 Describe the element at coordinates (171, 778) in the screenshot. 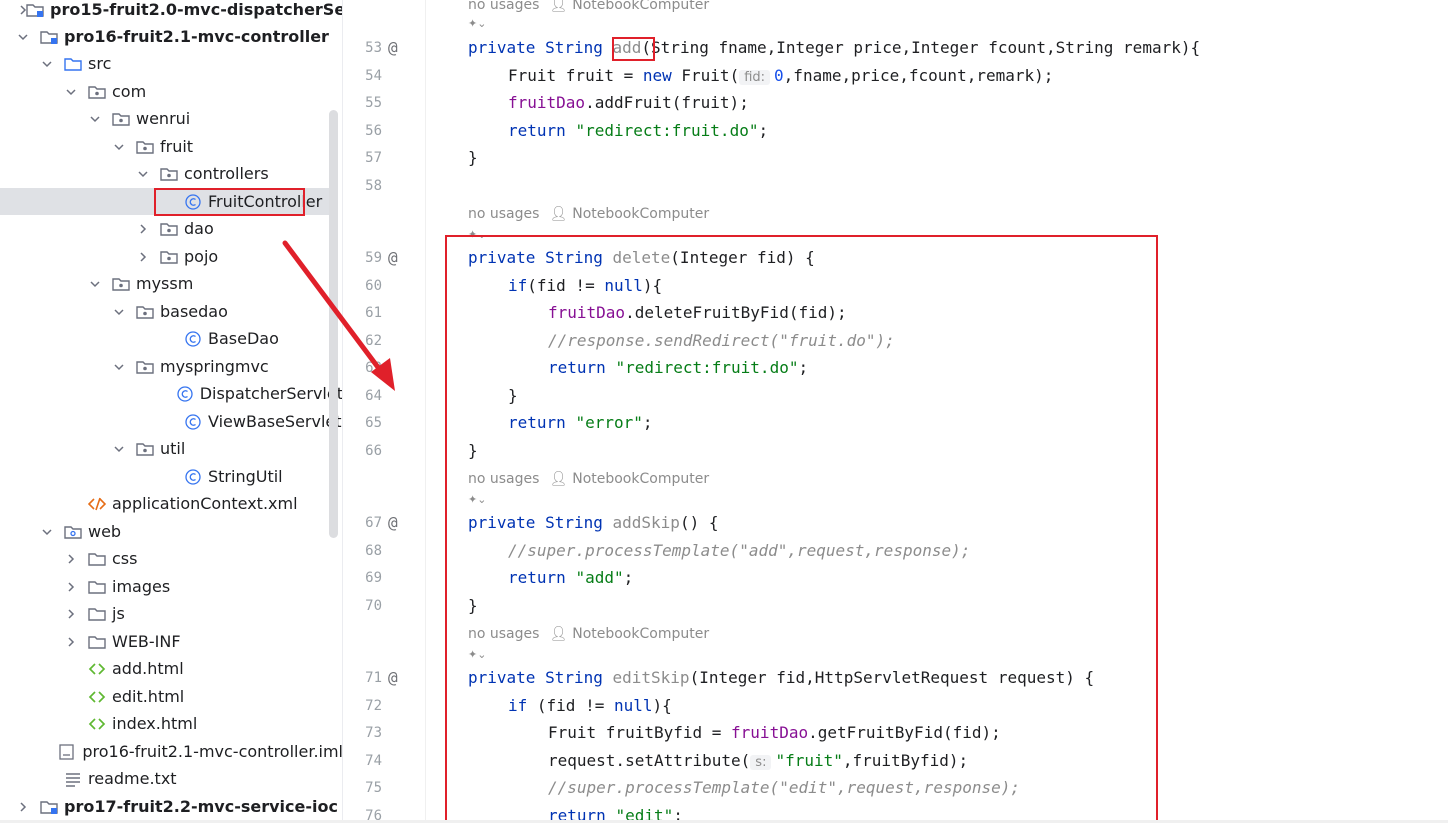

I see `tree-item: readme.txt` at that location.